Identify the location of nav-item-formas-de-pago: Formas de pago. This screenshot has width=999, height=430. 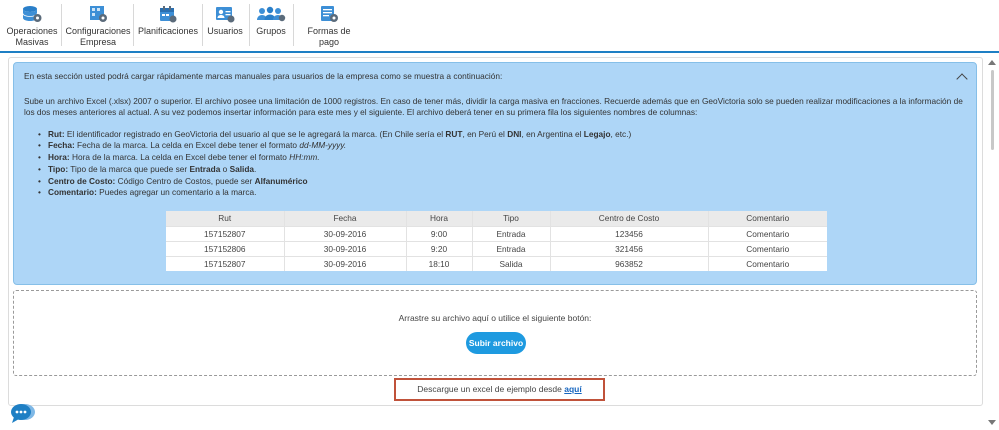
(329, 26).